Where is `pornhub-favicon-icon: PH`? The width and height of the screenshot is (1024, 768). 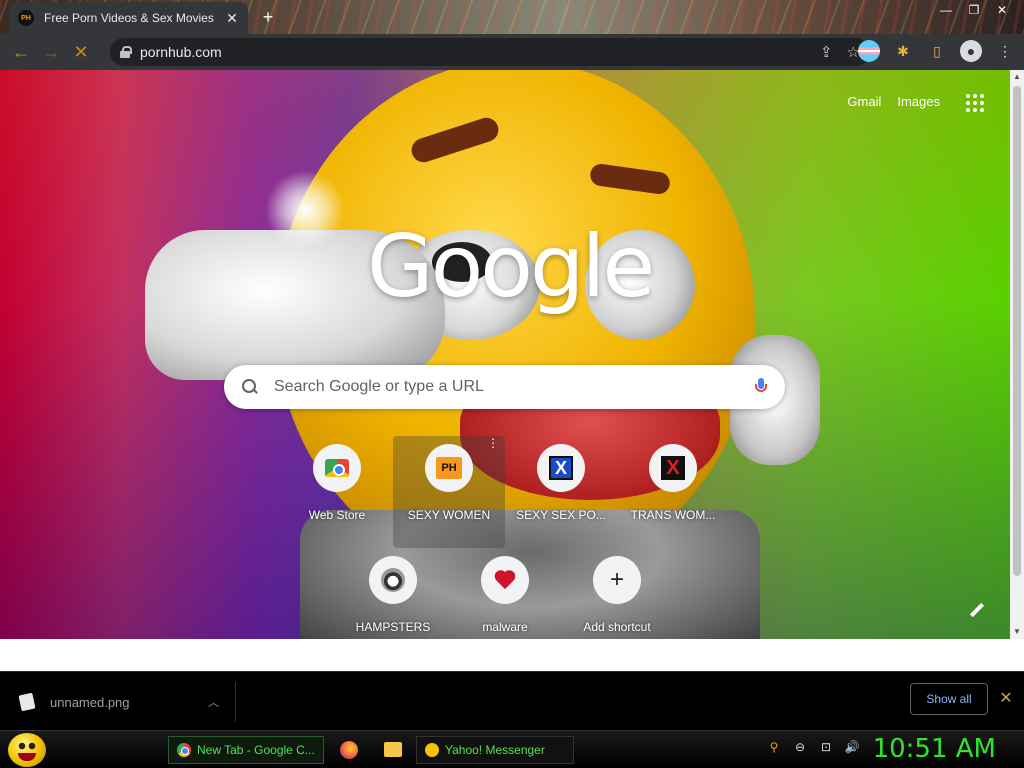 pornhub-favicon-icon: PH is located at coordinates (26, 18).